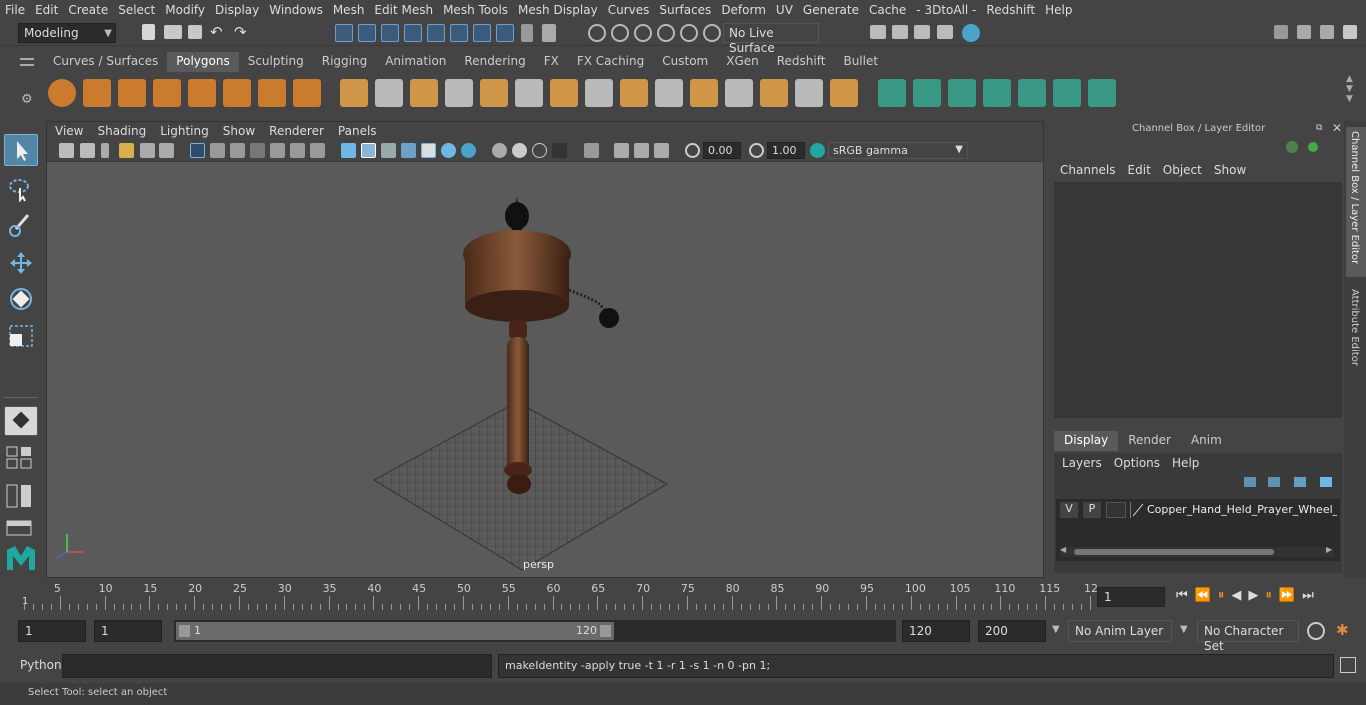 The width and height of the screenshot is (1366, 705). What do you see at coordinates (527, 33) in the screenshot?
I see `lock-icon` at bounding box center [527, 33].